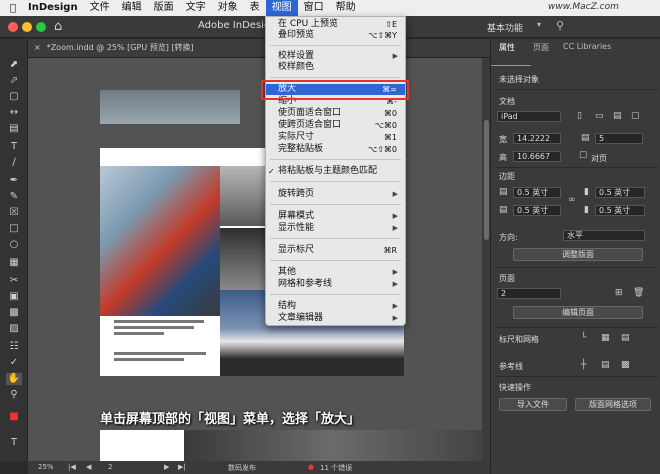  Describe the element at coordinates (537, 210) in the screenshot. I see `margin-bottom-field: 0.5 英寸` at that location.